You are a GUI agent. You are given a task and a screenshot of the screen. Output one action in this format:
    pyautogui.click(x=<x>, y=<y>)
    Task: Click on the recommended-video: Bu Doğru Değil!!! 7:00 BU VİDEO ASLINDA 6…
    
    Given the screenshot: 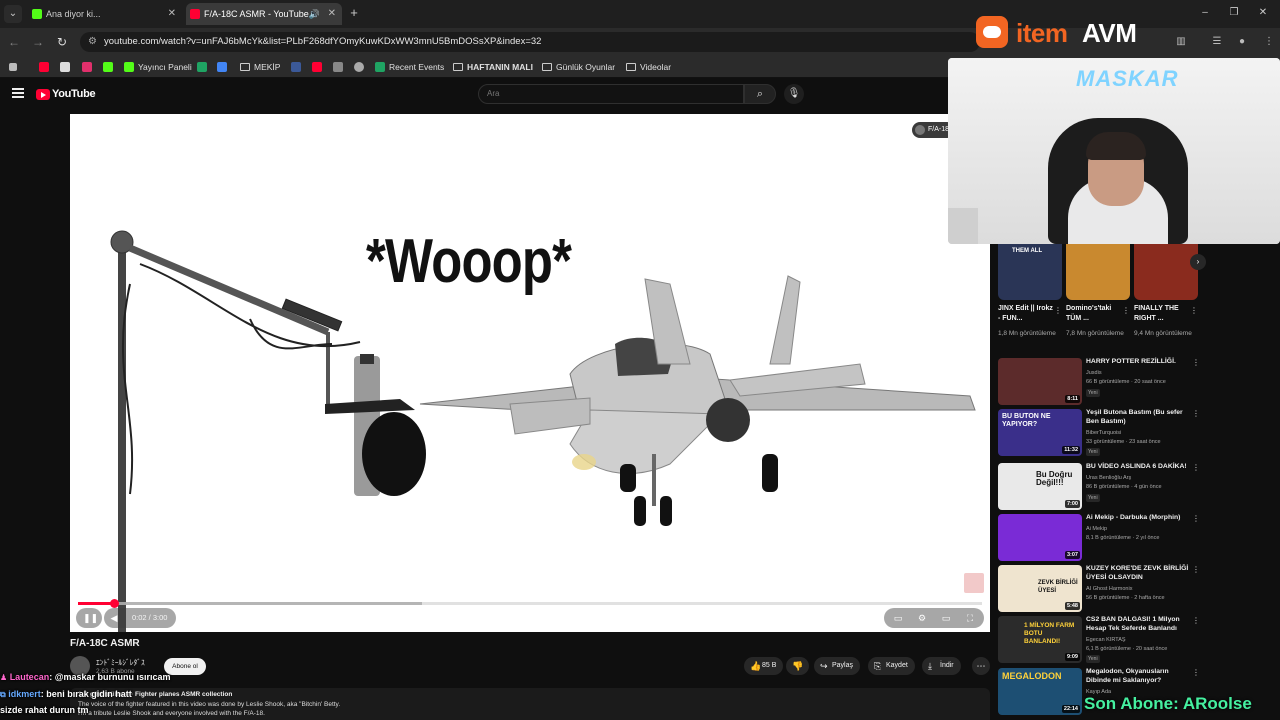 What is the action you would take?
    pyautogui.click(x=1103, y=488)
    